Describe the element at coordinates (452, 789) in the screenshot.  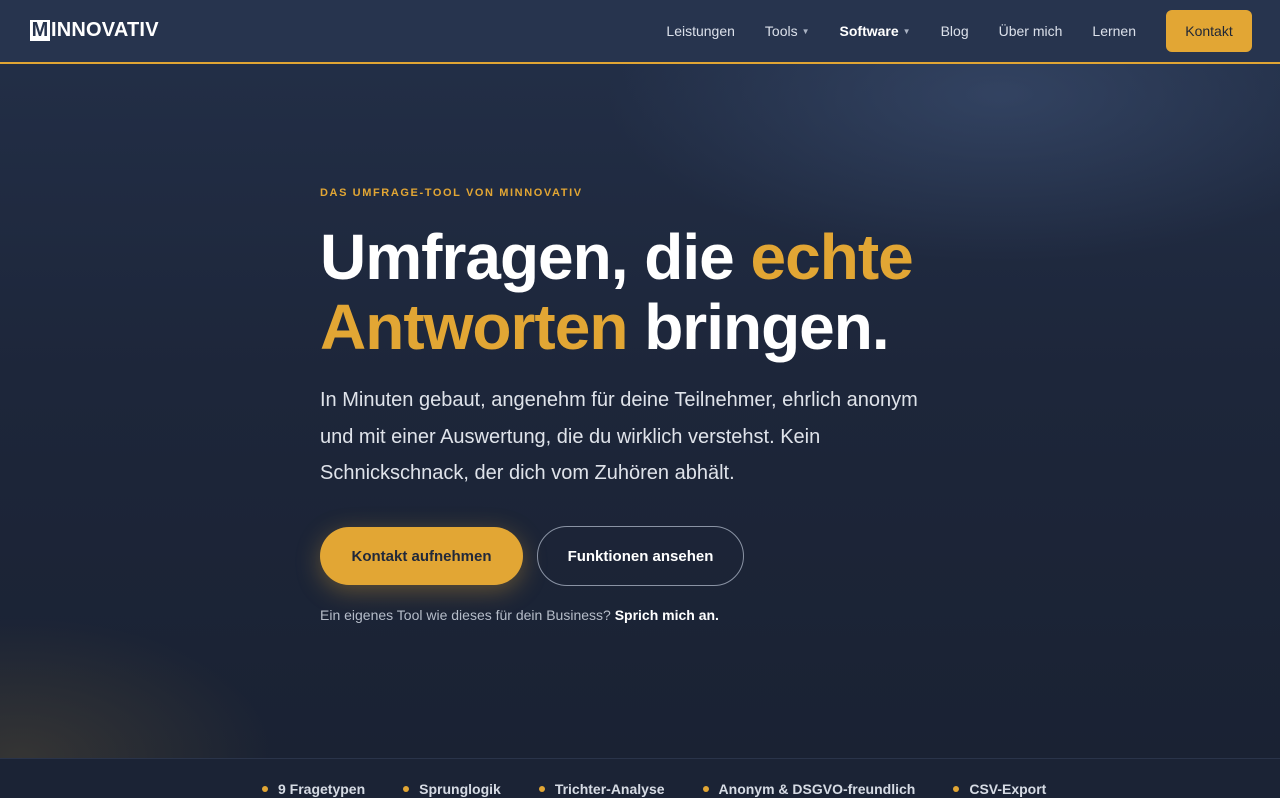
I see `feature-item: Sprunglogik` at that location.